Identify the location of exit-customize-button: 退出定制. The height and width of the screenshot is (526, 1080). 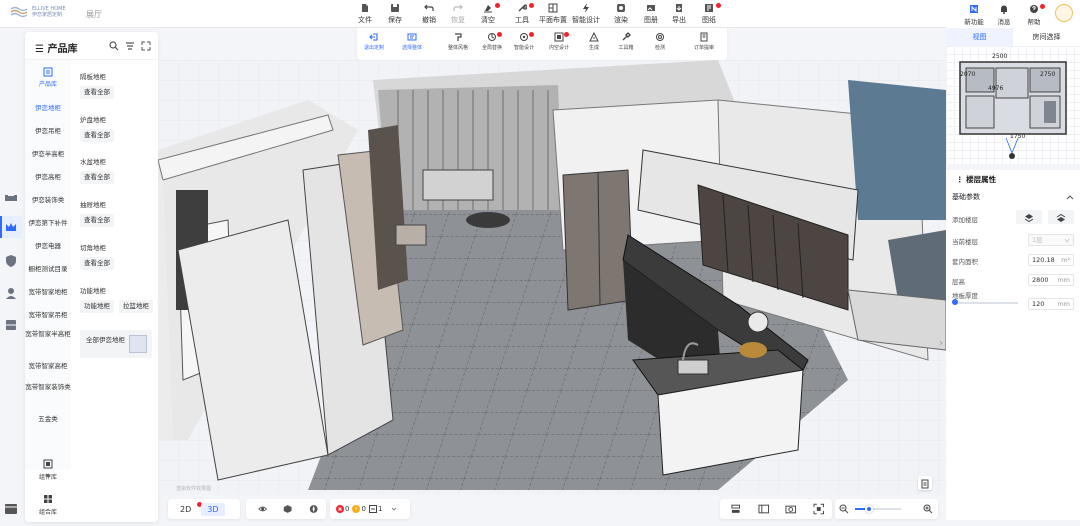
(374, 45).